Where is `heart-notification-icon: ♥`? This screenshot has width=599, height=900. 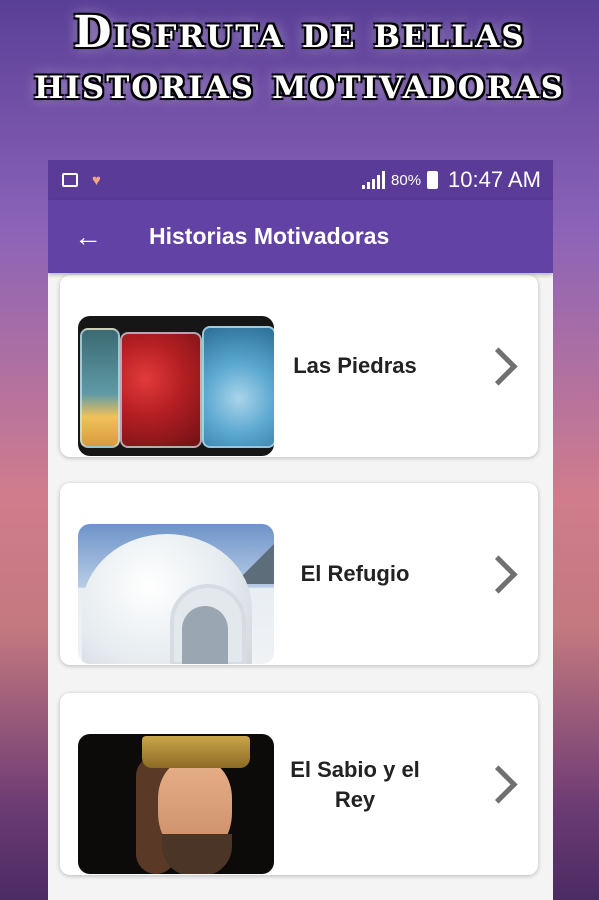
heart-notification-icon: ♥ is located at coordinates (96, 180).